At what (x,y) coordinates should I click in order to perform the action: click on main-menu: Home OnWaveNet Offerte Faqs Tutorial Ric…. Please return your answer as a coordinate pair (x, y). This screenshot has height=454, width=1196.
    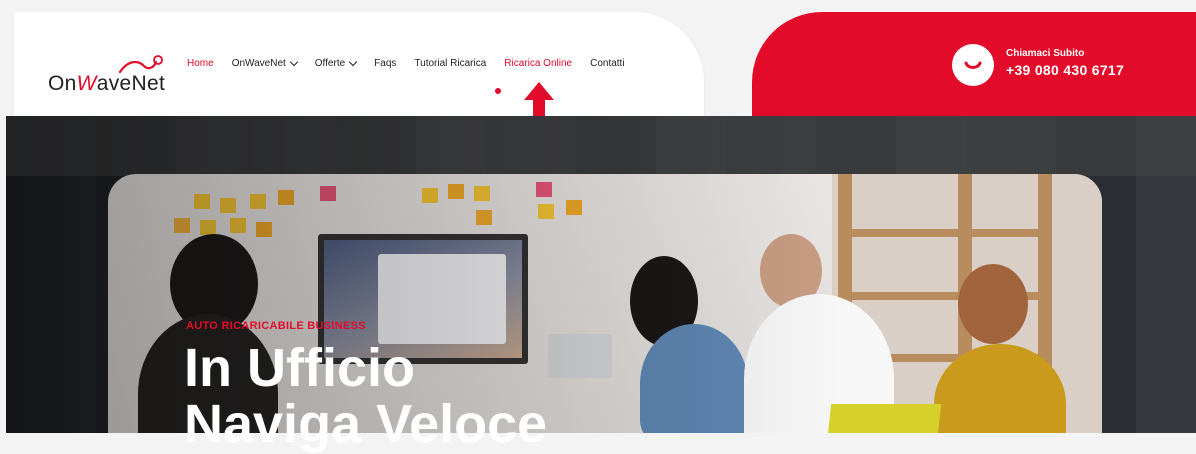
    Looking at the image, I should click on (415, 63).